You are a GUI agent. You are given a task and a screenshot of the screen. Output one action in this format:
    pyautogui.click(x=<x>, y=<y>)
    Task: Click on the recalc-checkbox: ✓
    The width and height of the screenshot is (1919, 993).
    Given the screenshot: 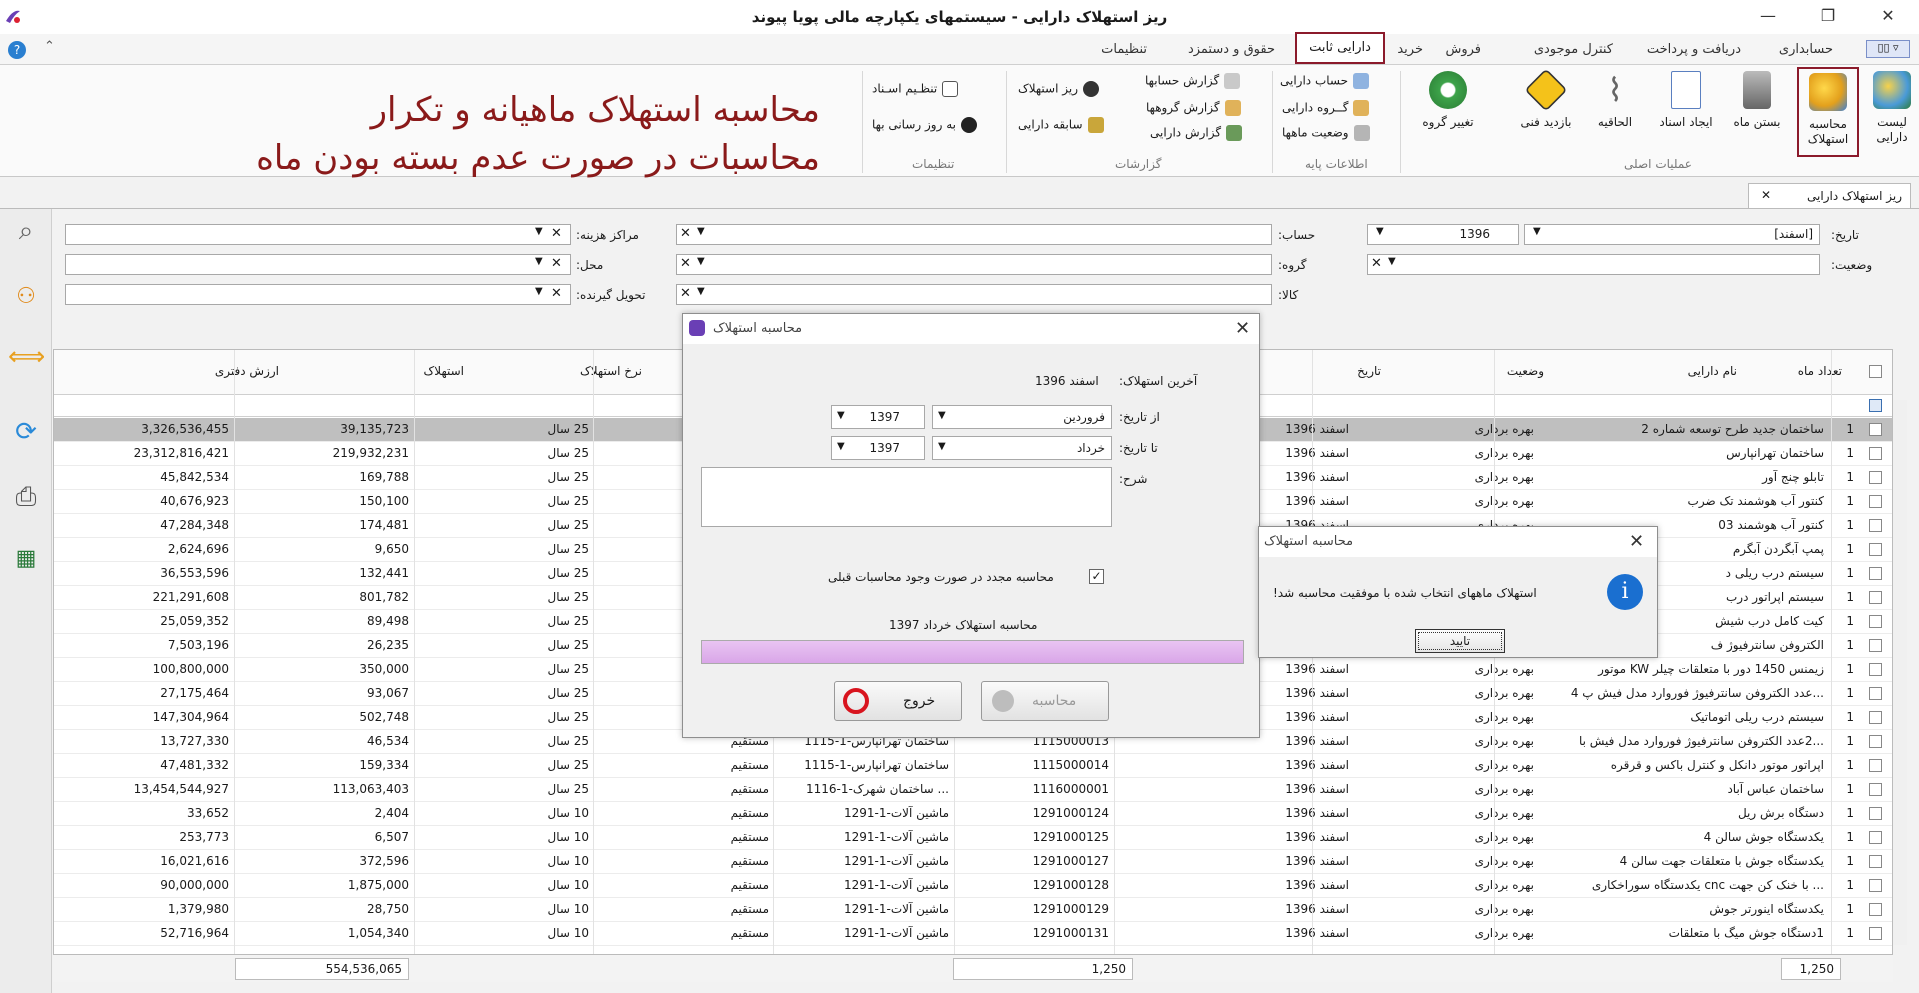 What is the action you would take?
    pyautogui.click(x=1096, y=576)
    